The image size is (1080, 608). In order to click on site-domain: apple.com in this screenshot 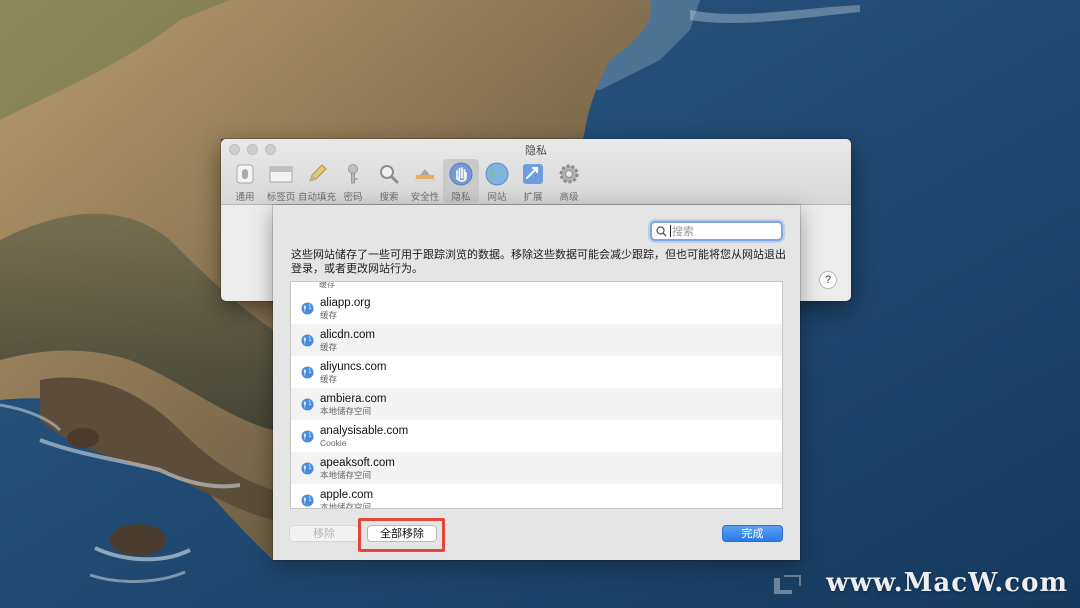, I will do `click(347, 494)`.